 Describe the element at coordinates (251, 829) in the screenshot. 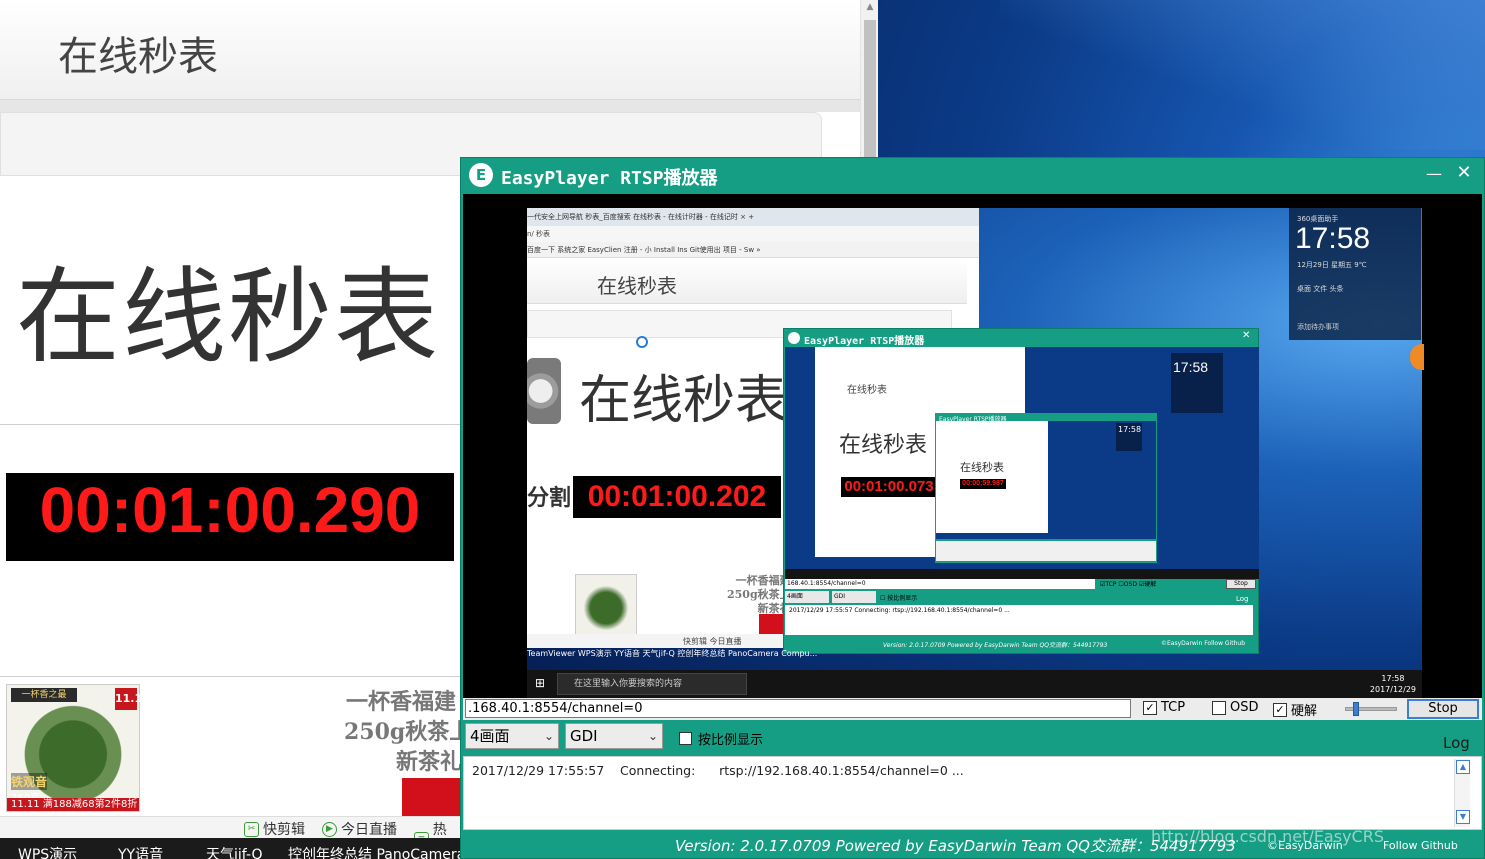

I see `scissors-icon: ✂` at that location.